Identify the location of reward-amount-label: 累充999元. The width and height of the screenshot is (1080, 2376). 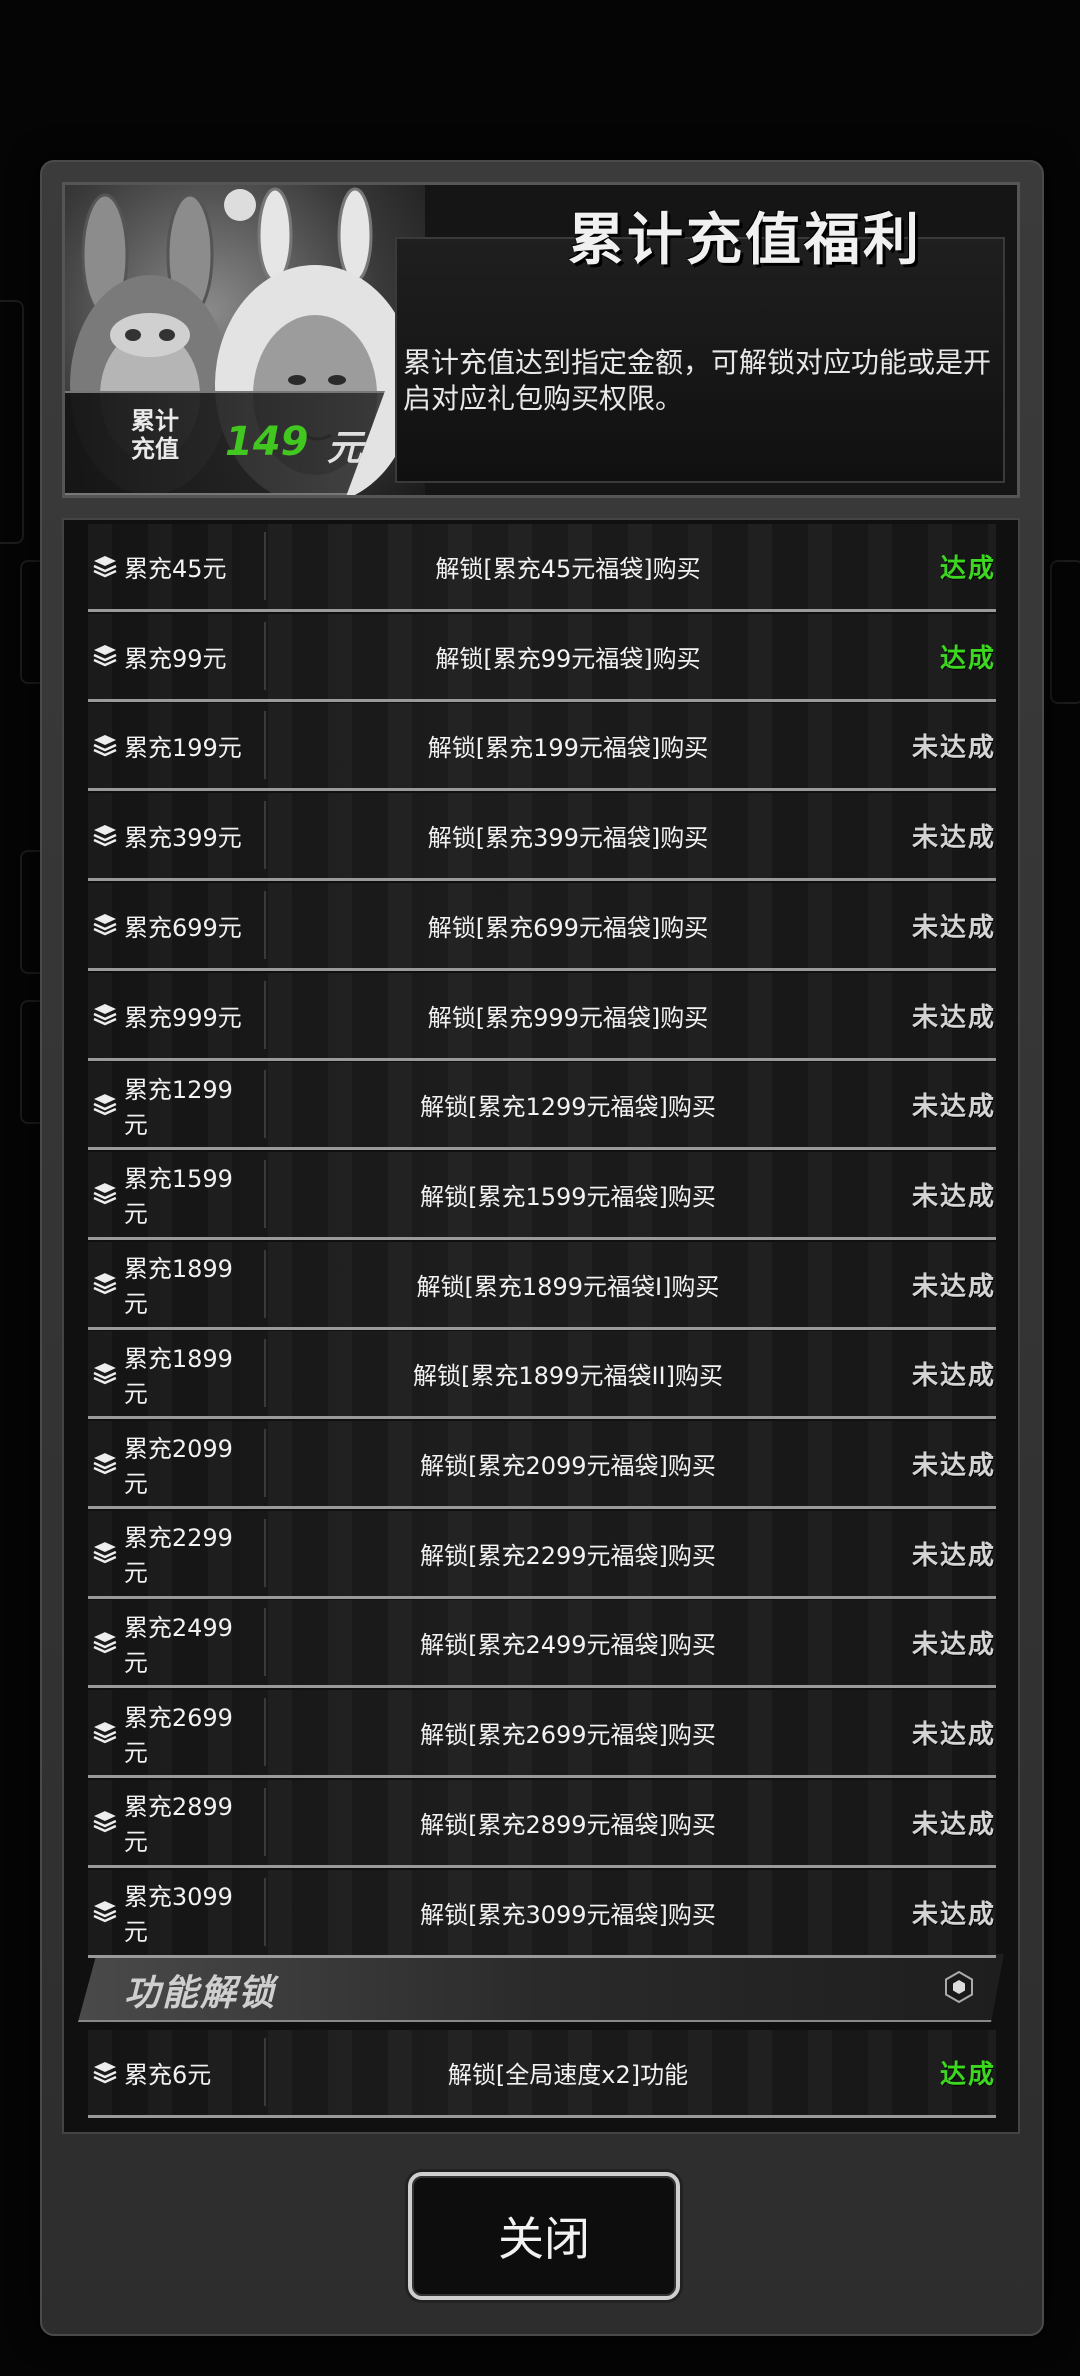
(183, 1017).